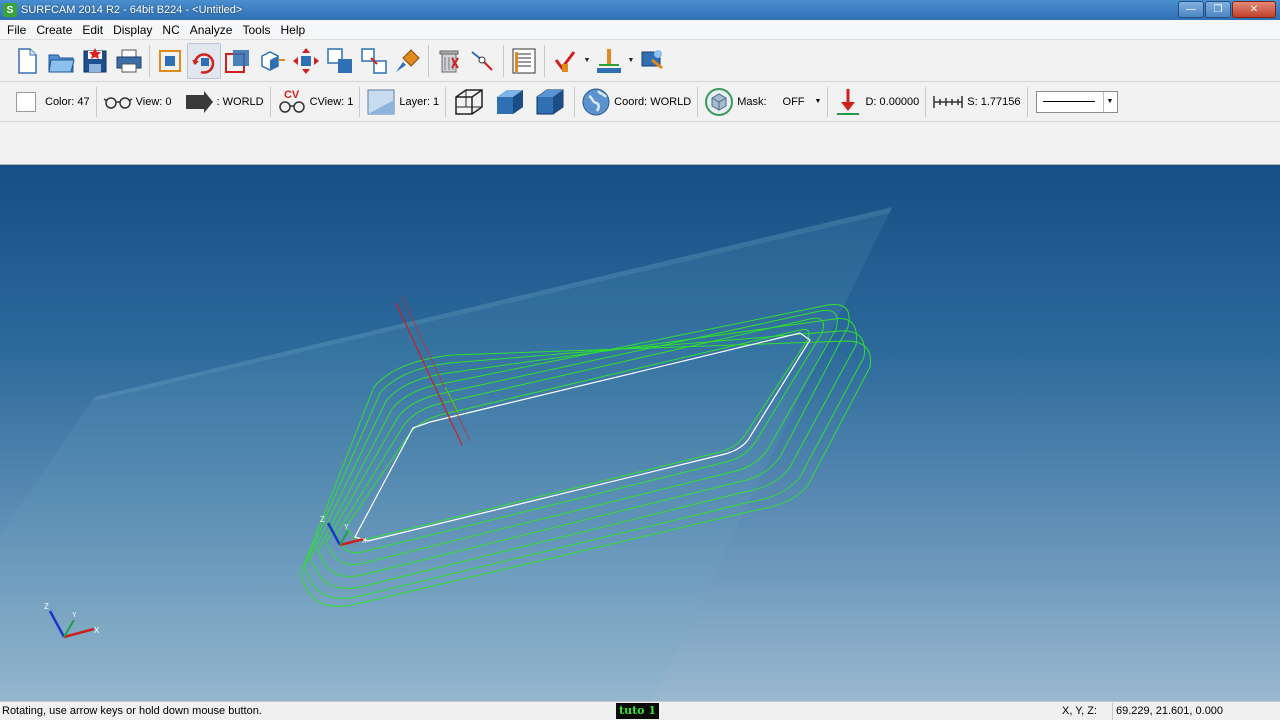  Describe the element at coordinates (408, 61) in the screenshot. I see `paint-button` at that location.